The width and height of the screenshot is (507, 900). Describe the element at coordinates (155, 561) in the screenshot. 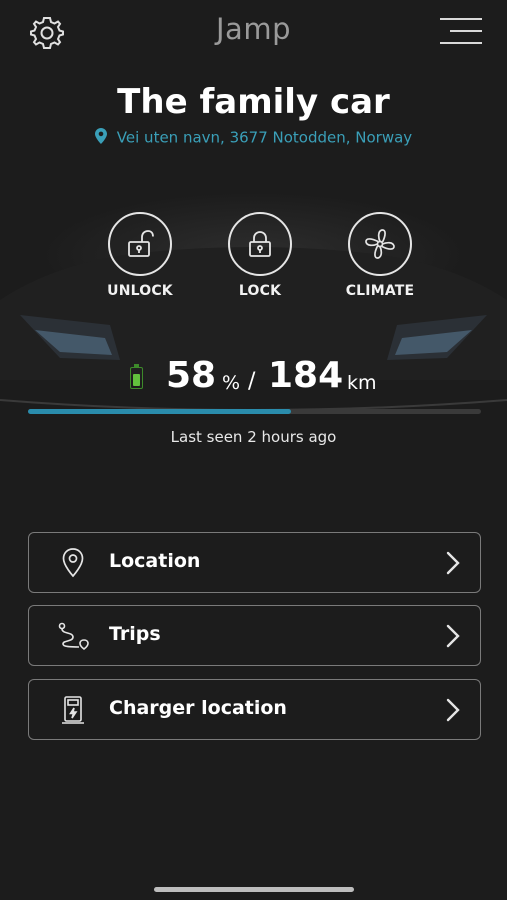

I see `location-label: Location` at that location.